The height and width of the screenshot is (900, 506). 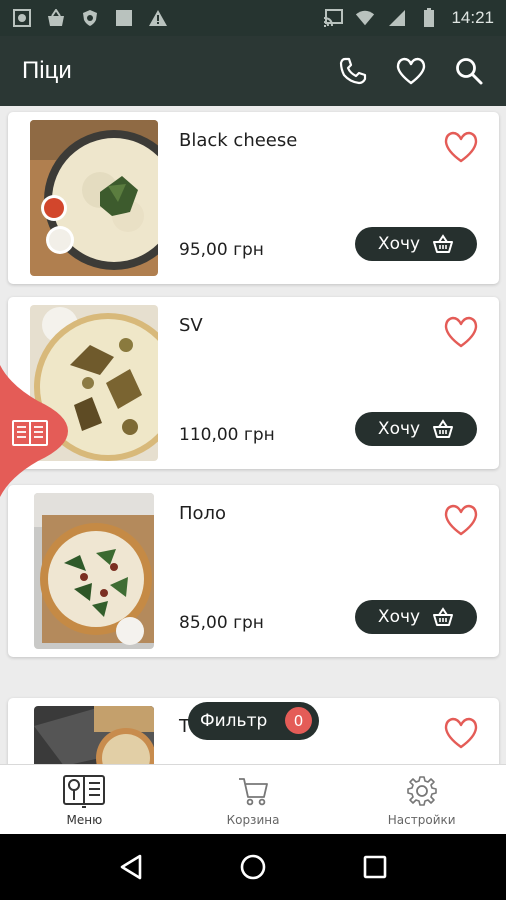 I want to click on app-bar-actions, so click(x=411, y=71).